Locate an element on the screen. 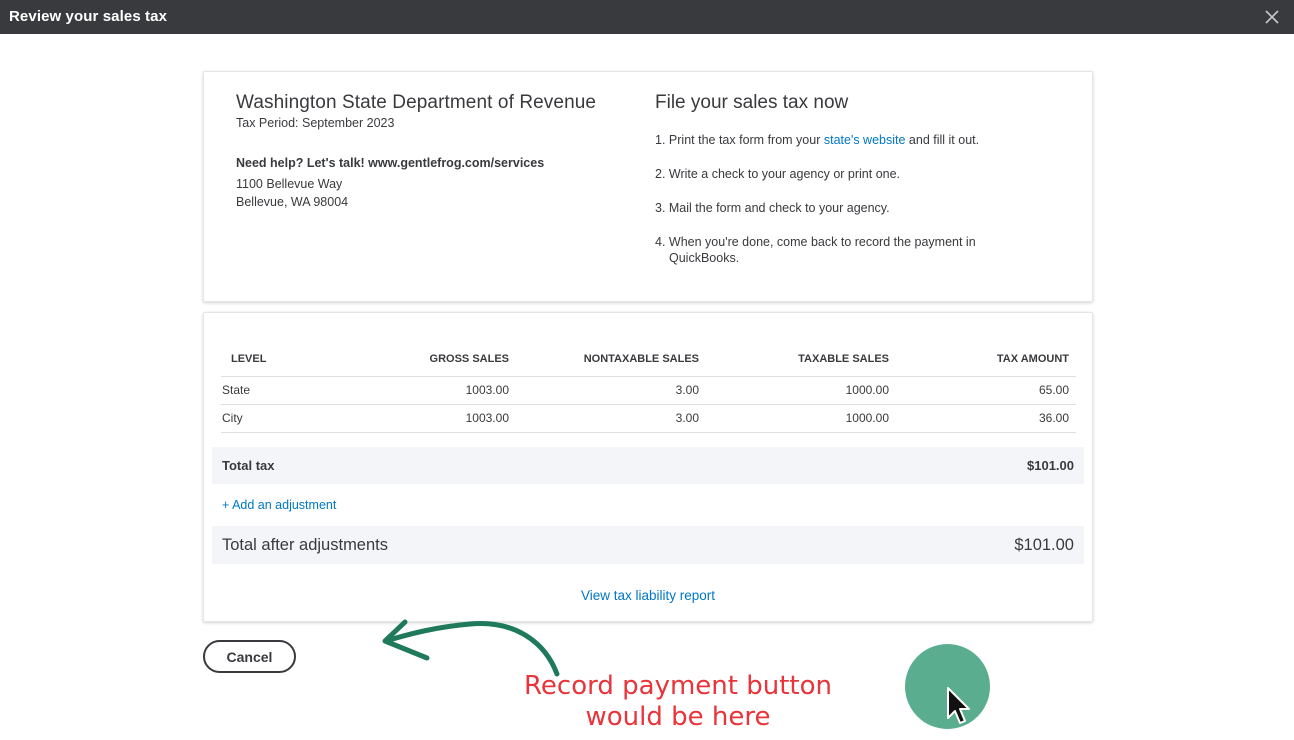 This screenshot has height=740, width=1294. close-icon is located at coordinates (1272, 17).